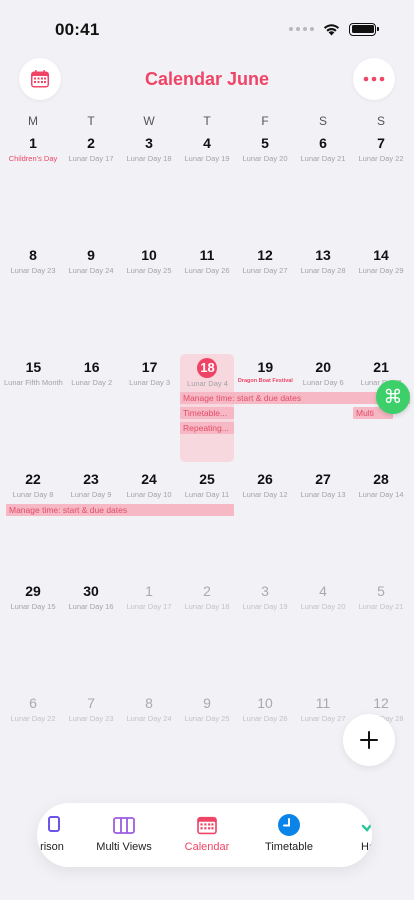  Describe the element at coordinates (265, 410) in the screenshot. I see `day-cell: 19 Dragon Boat Festival` at that location.